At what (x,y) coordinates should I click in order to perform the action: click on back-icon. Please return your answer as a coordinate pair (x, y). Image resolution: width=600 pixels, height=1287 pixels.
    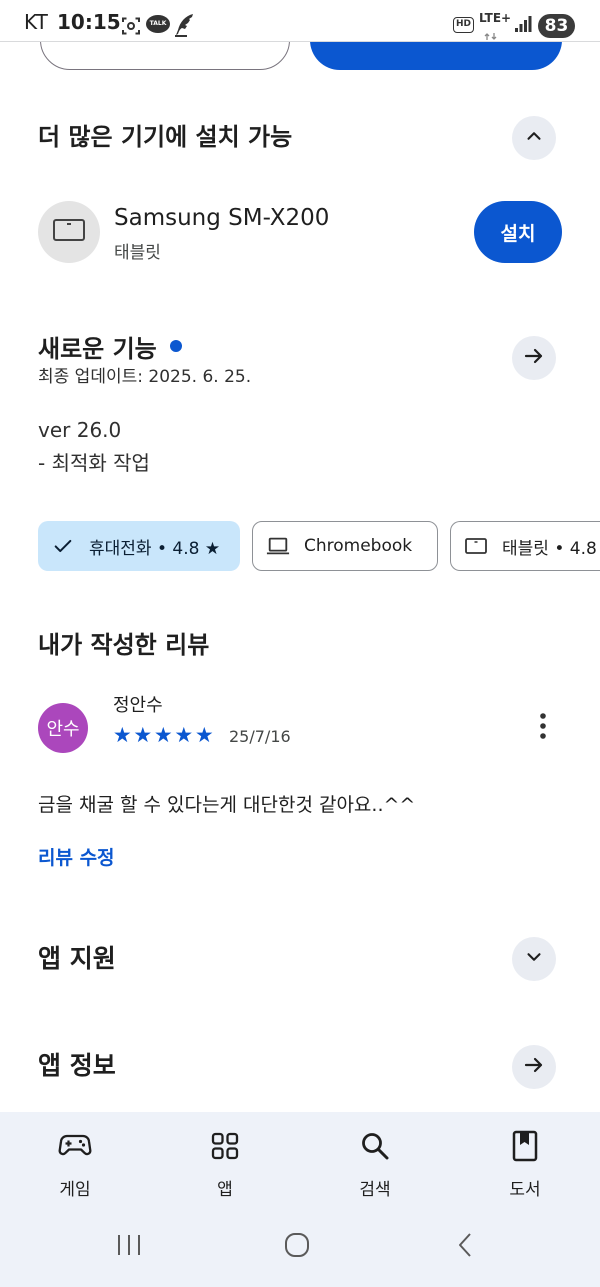
    Looking at the image, I should click on (465, 1247).